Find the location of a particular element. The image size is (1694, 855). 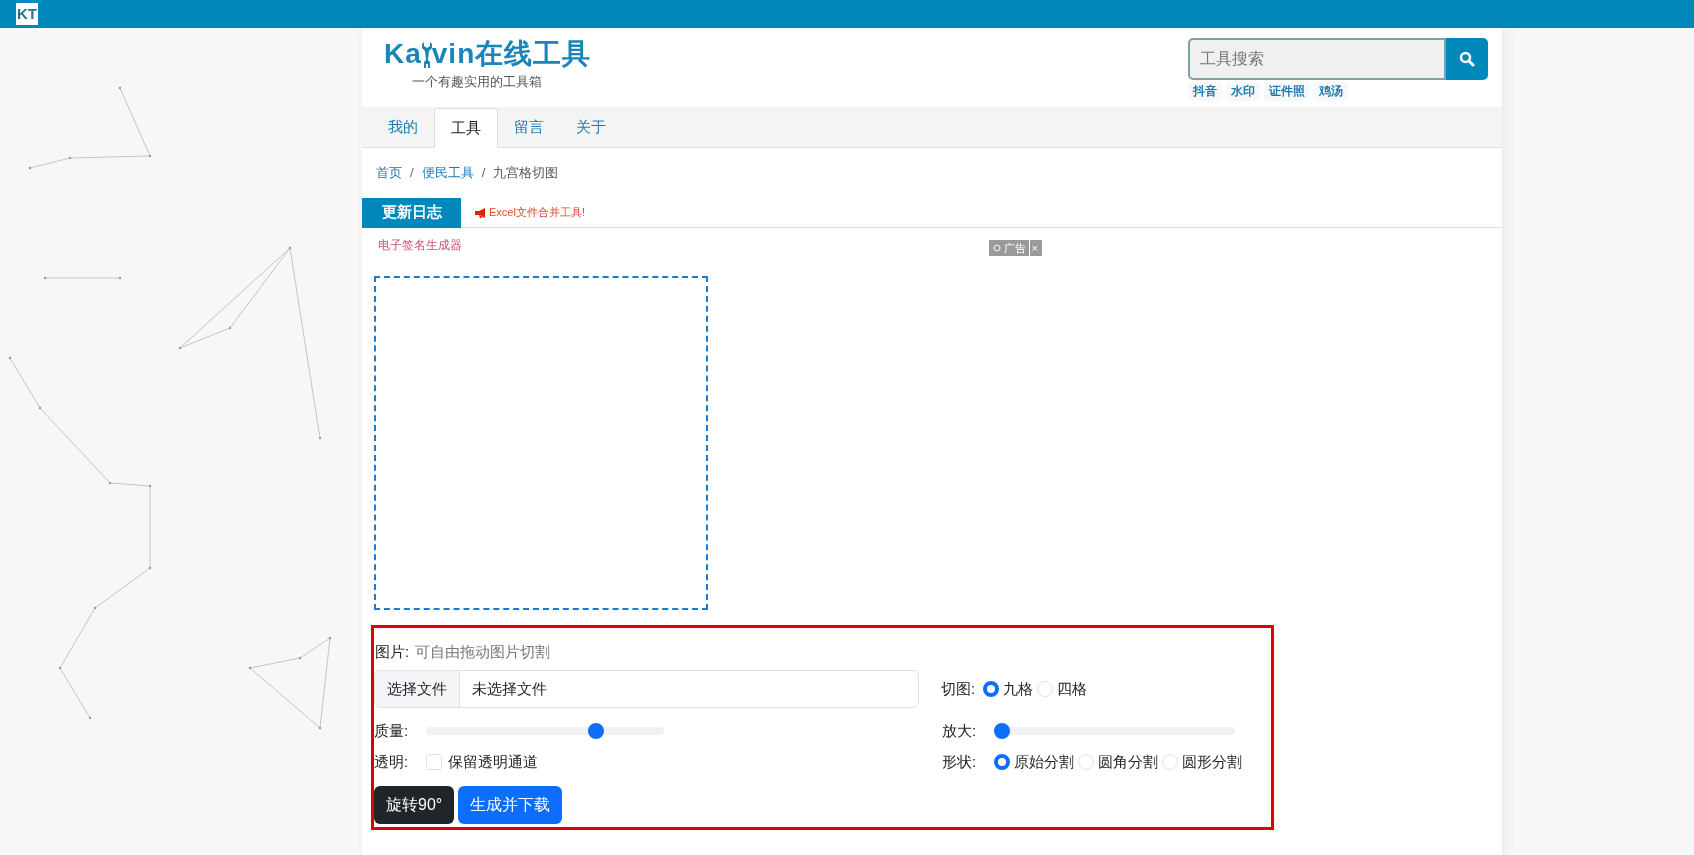

breadcrumb-link: 首页 is located at coordinates (389, 173).